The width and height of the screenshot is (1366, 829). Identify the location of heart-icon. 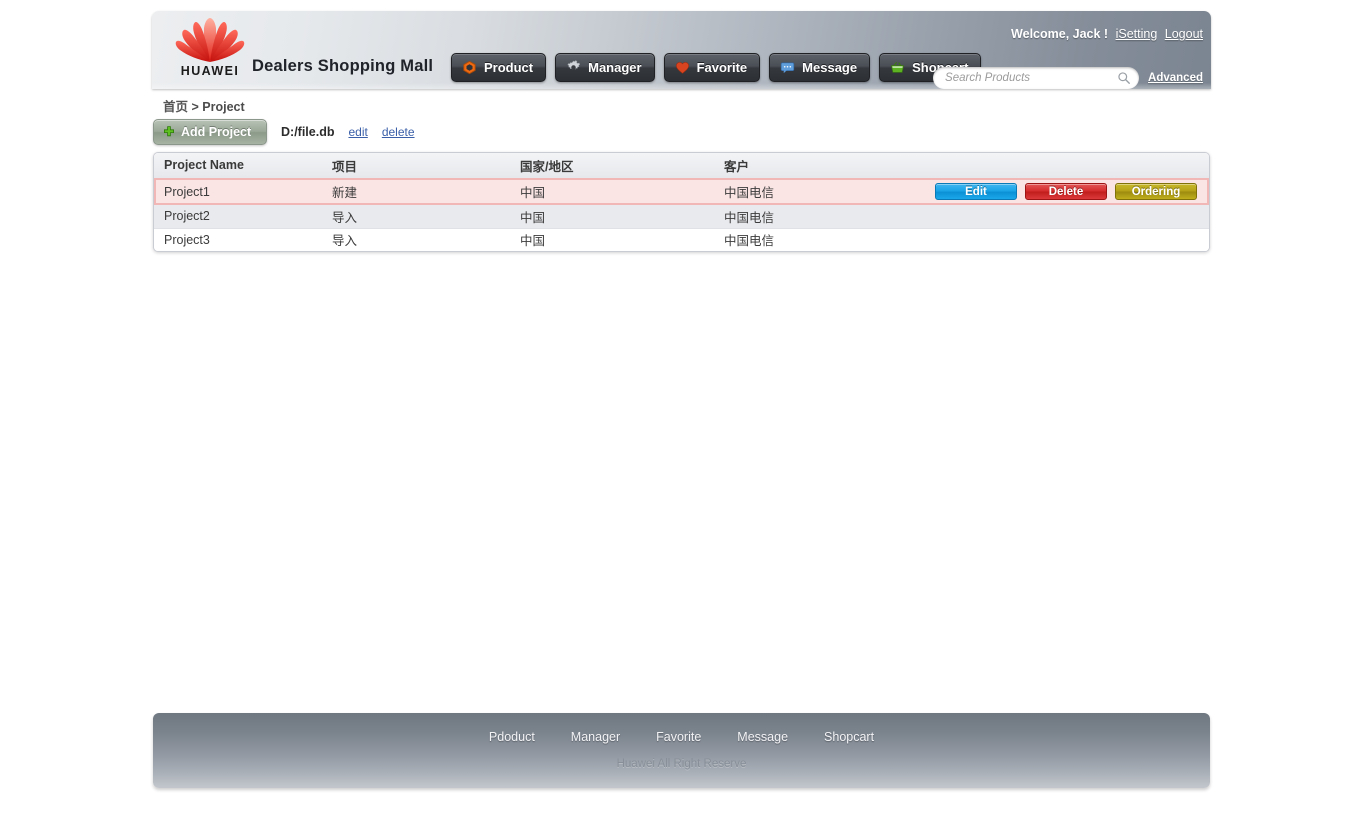
(682, 68).